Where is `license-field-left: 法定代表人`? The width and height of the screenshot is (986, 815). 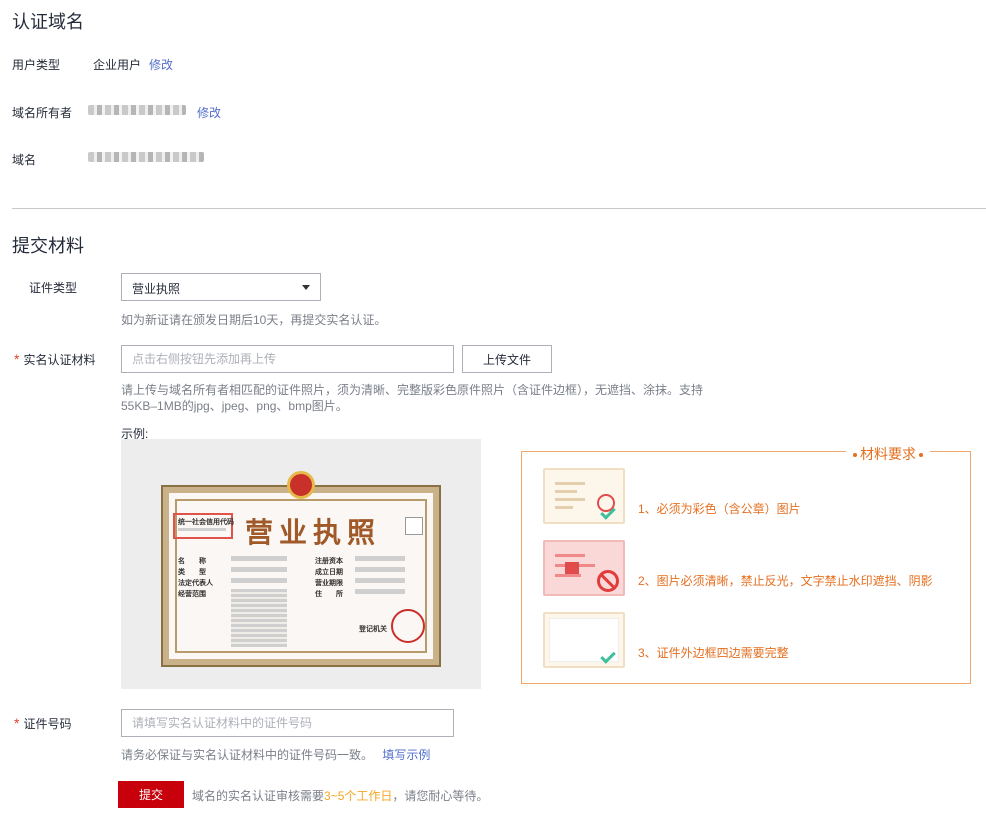 license-field-left: 法定代表人 is located at coordinates (195, 583).